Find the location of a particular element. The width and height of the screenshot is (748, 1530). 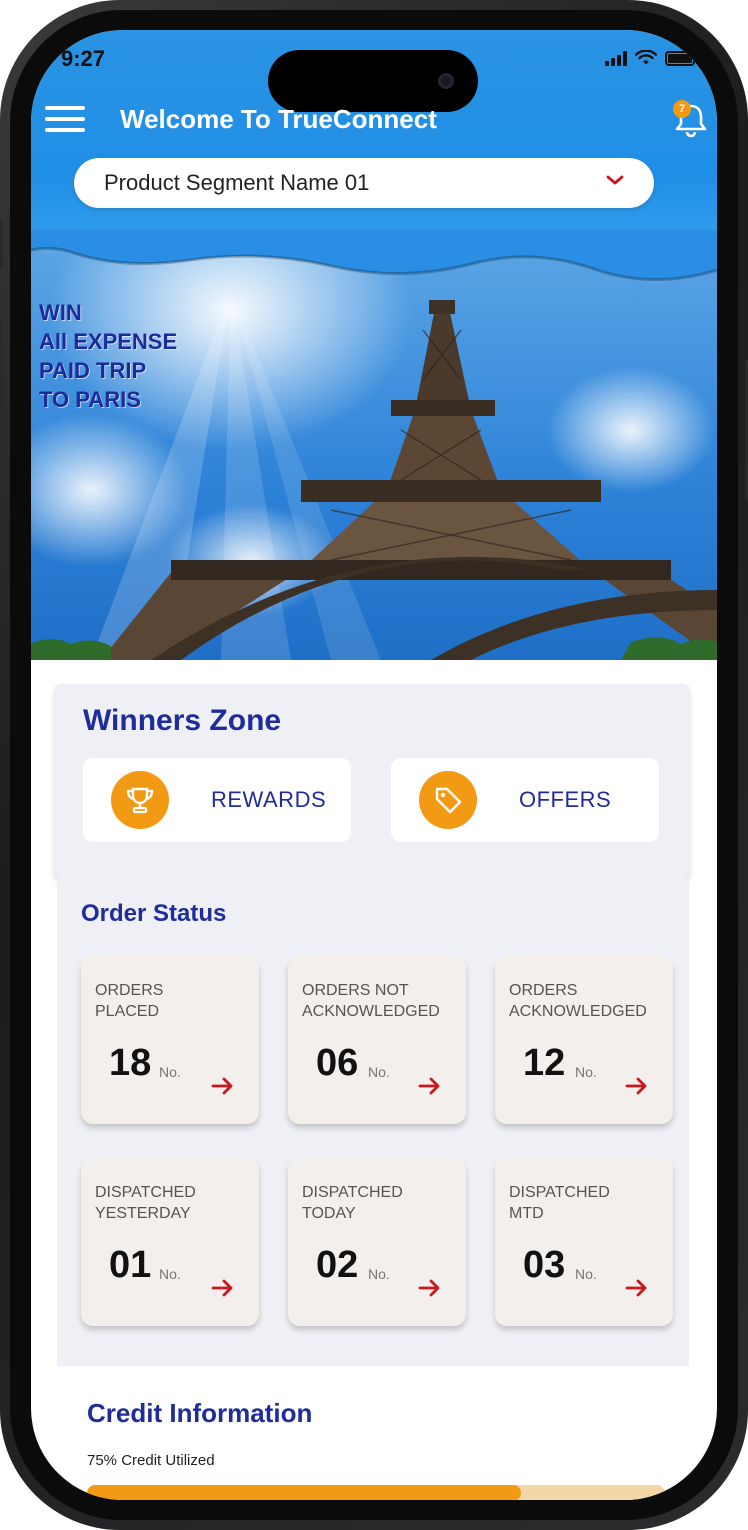

credit-information-title: Credit Information is located at coordinates (200, 1413).